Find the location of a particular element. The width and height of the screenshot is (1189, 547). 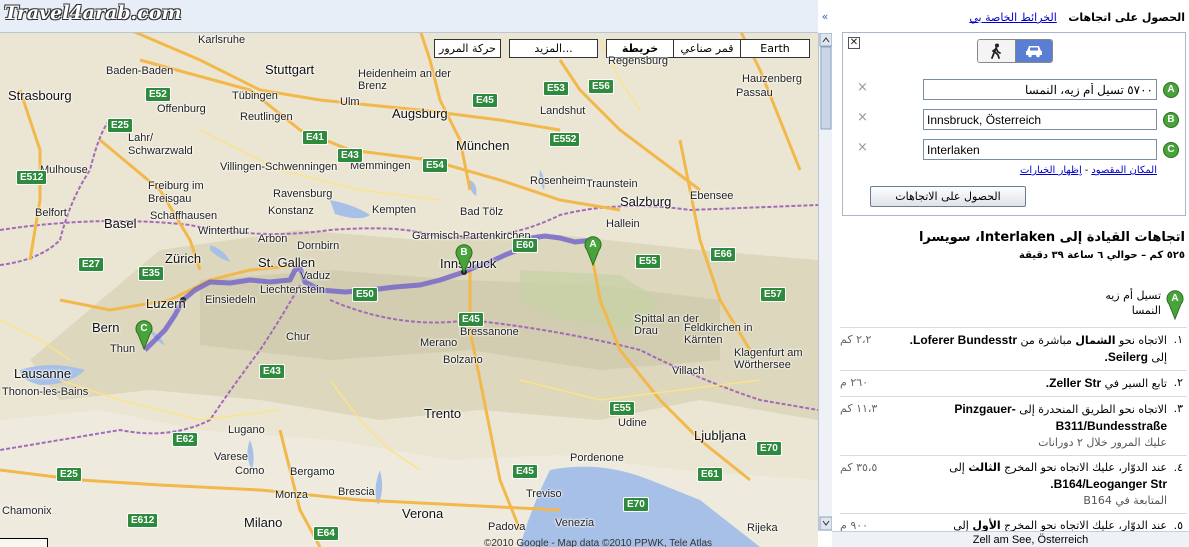

scale-bar is located at coordinates (24, 542).